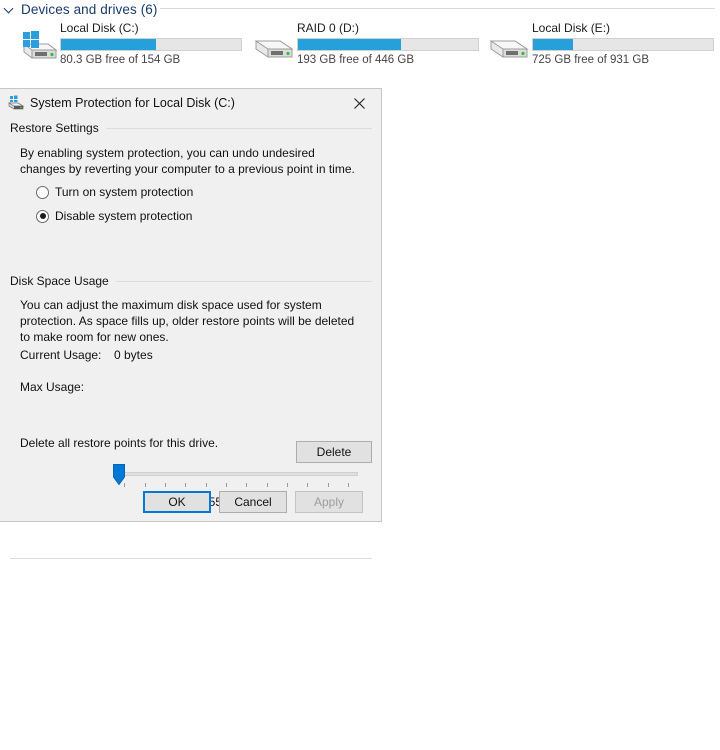 The height and width of the screenshot is (750, 720). I want to click on max-usage-slider-thumb, so click(119, 475).